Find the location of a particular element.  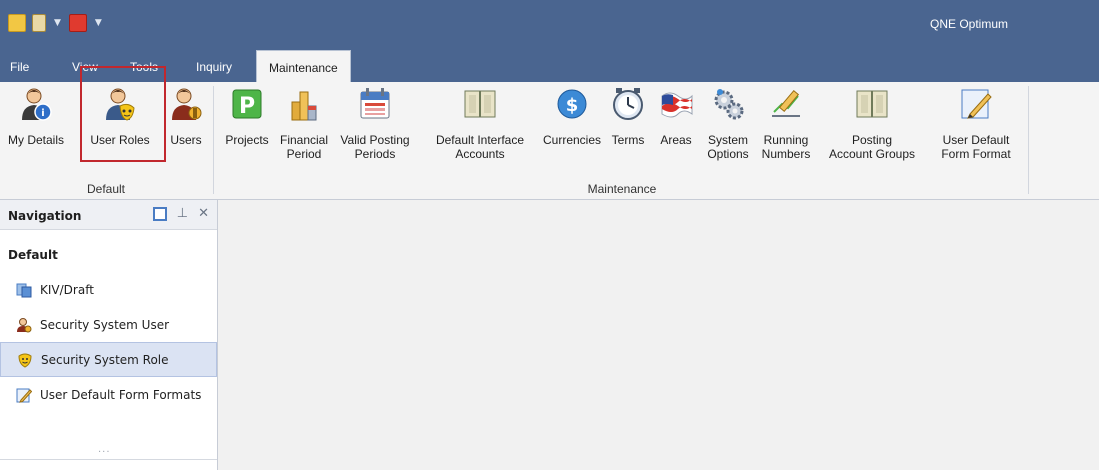

nav-item-user-default-form-formats: User Default Form Formats is located at coordinates (108, 394).